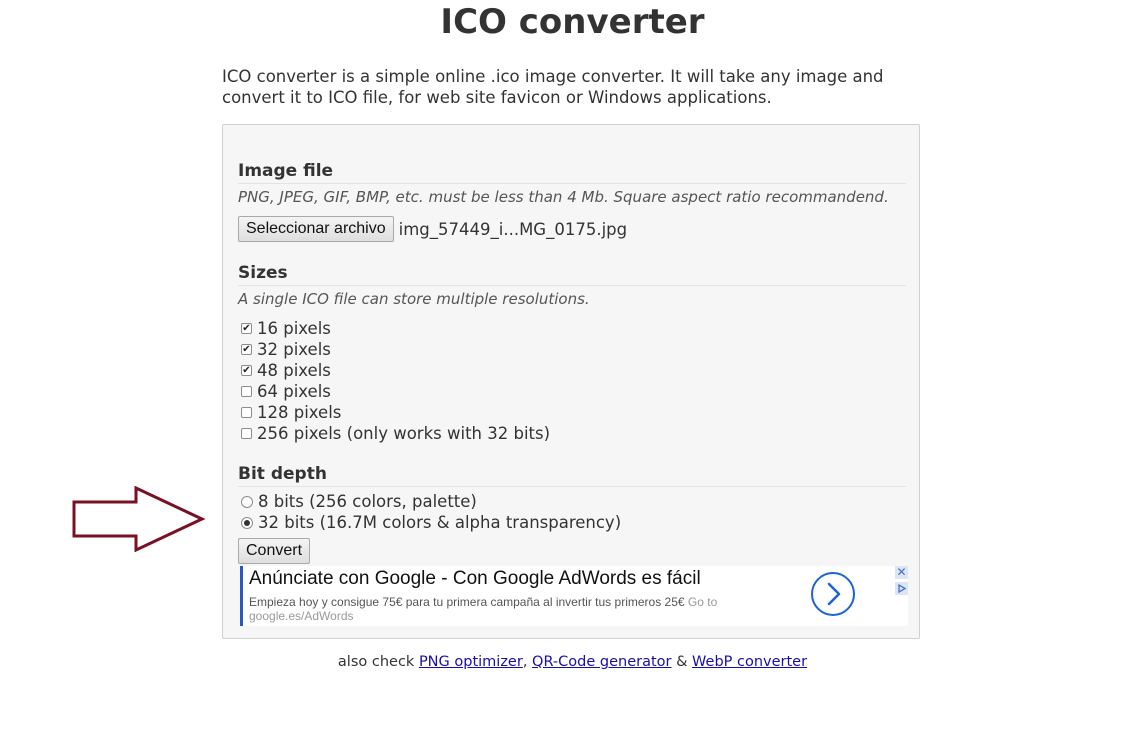 The image size is (1121, 735). I want to click on ad-choices-icon, so click(901, 588).